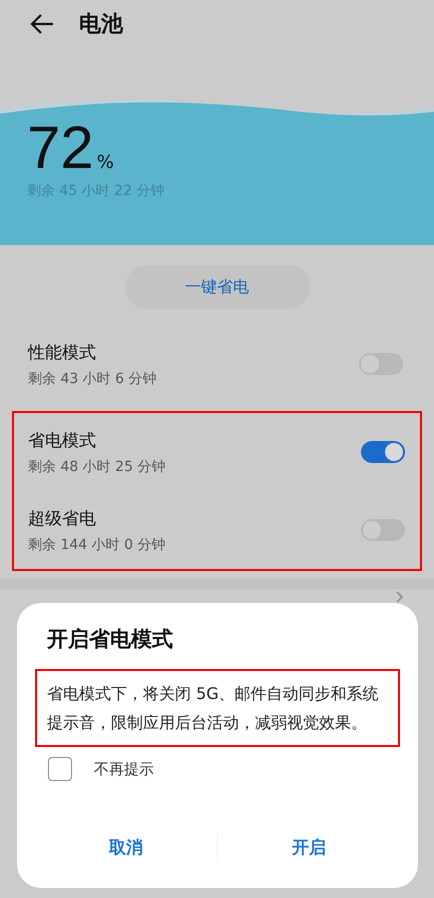 This screenshot has height=898, width=434. Describe the element at coordinates (217, 287) in the screenshot. I see `one-click-save-button: 一键省电` at that location.